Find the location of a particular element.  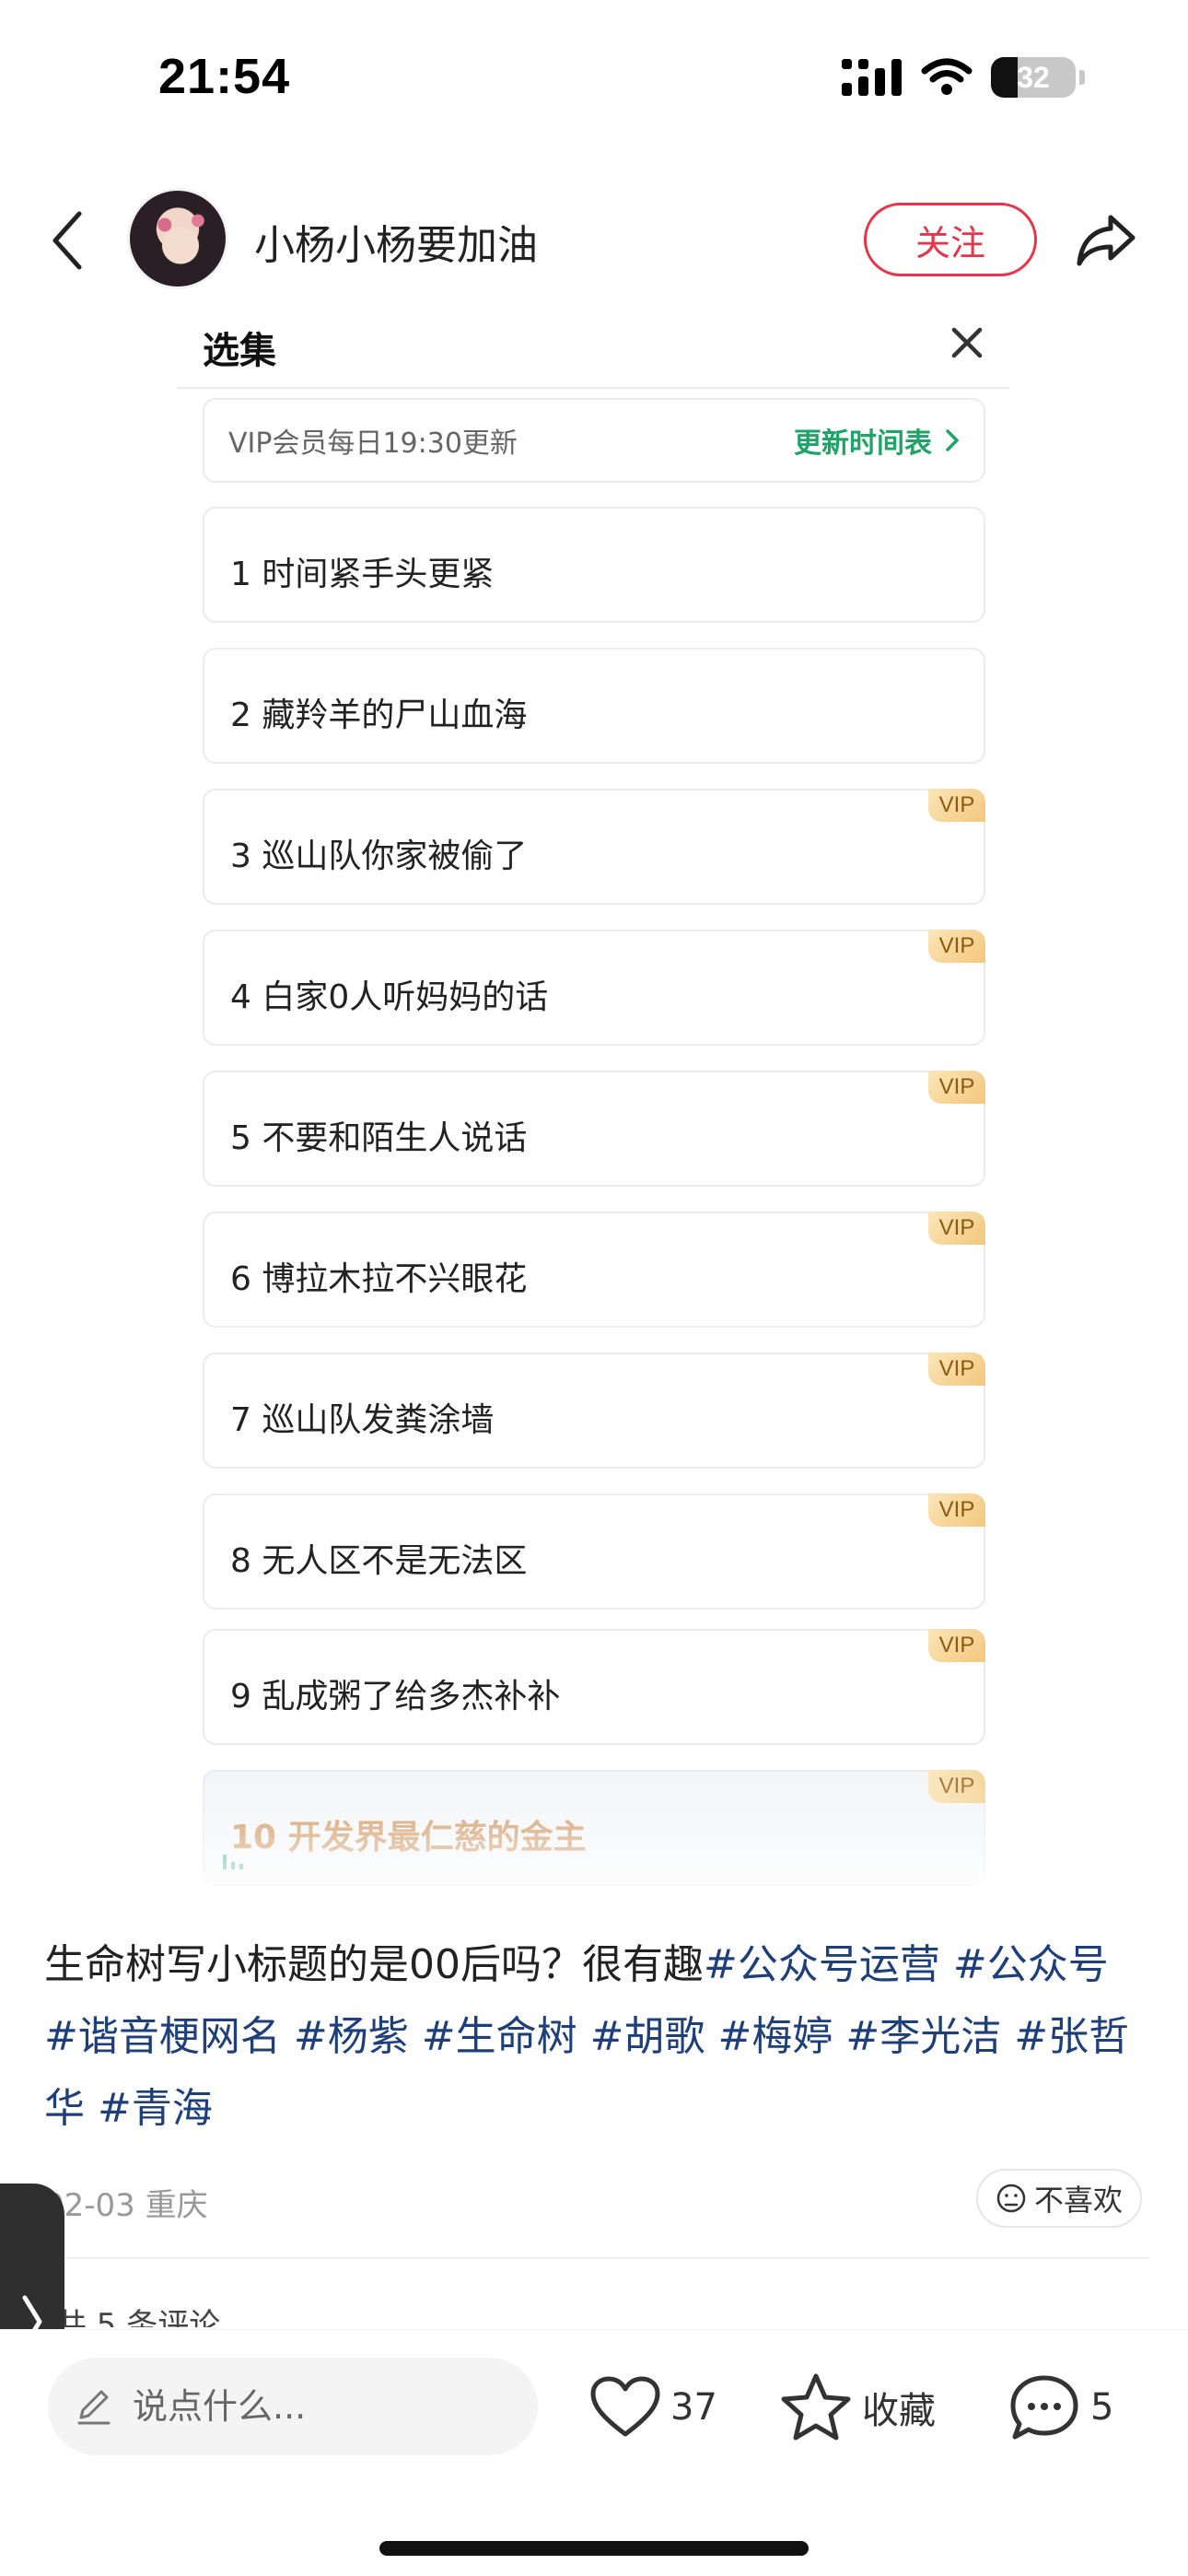

hashtag: #生命树 is located at coordinates (499, 2037).